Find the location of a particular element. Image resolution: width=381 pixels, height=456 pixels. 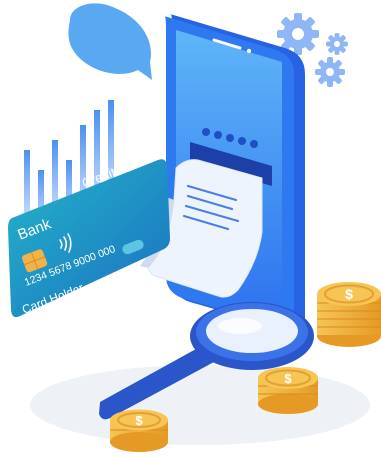

camera-dot is located at coordinates (249, 51).